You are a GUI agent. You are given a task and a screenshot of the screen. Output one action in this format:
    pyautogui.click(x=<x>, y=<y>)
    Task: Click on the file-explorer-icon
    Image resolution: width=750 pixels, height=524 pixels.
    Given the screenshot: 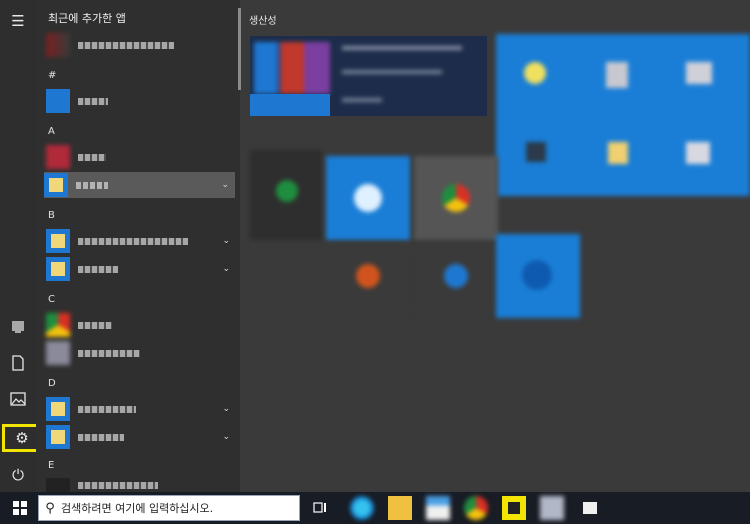 What is the action you would take?
    pyautogui.click(x=400, y=508)
    